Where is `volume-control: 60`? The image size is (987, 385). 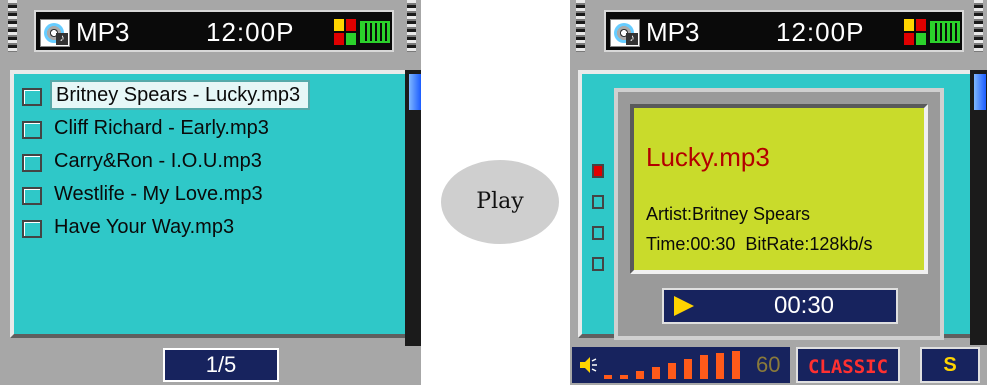 volume-control: 60 is located at coordinates (681, 365).